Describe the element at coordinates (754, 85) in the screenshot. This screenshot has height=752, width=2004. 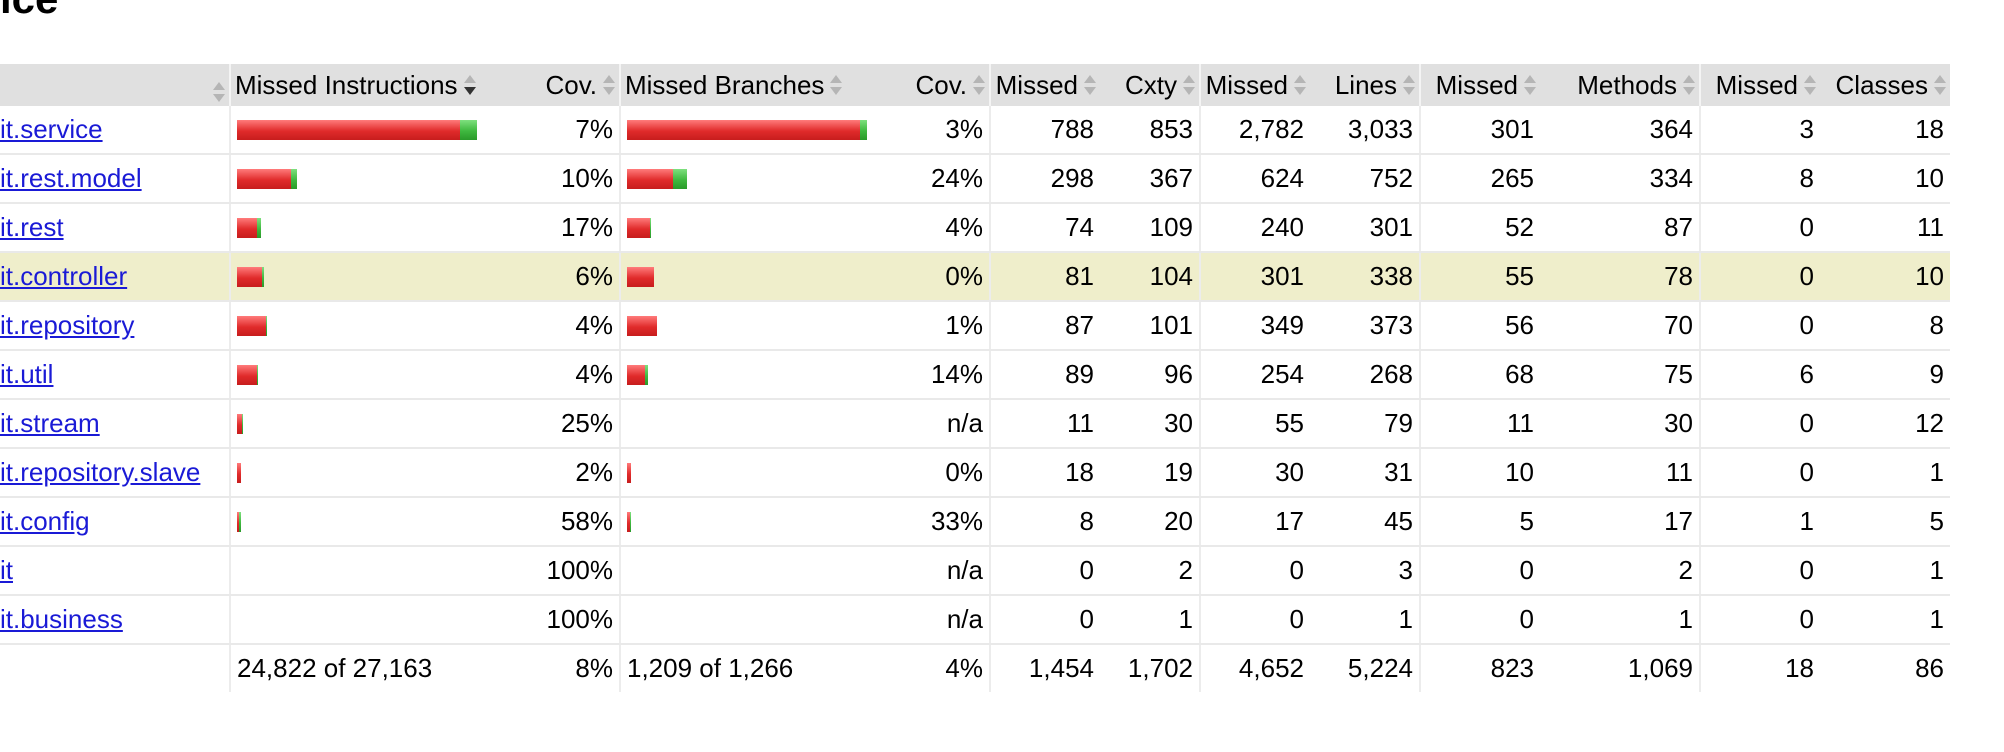
I see `header-missed-branches: Missed Branches` at that location.